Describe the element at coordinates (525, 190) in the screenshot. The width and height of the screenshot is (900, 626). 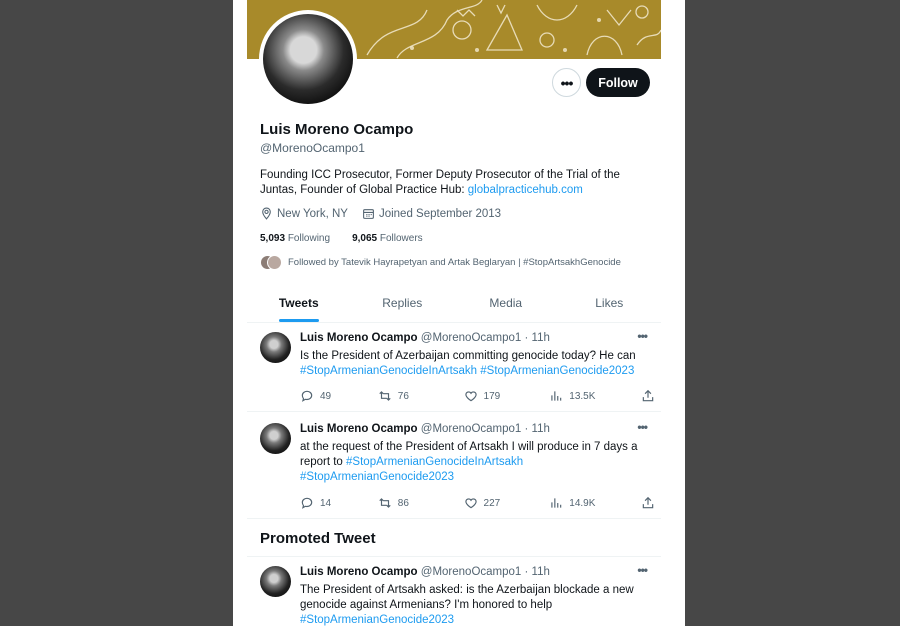
I see `bio-link: globalpracticehub.com` at that location.